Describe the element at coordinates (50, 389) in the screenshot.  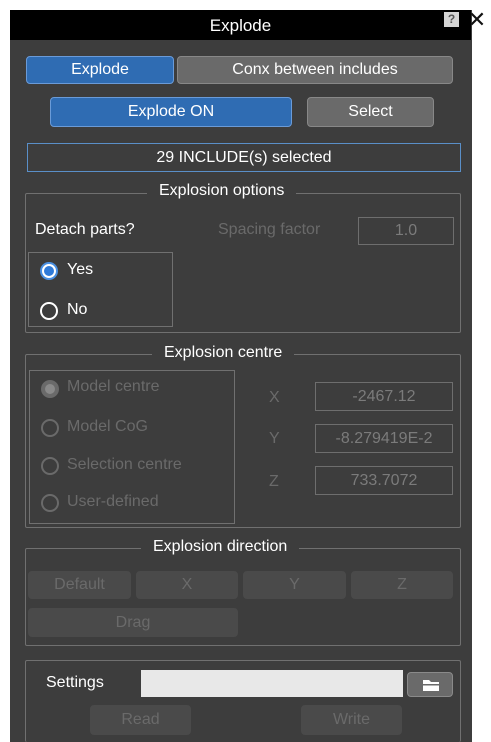
I see `radio-model-centre` at that location.